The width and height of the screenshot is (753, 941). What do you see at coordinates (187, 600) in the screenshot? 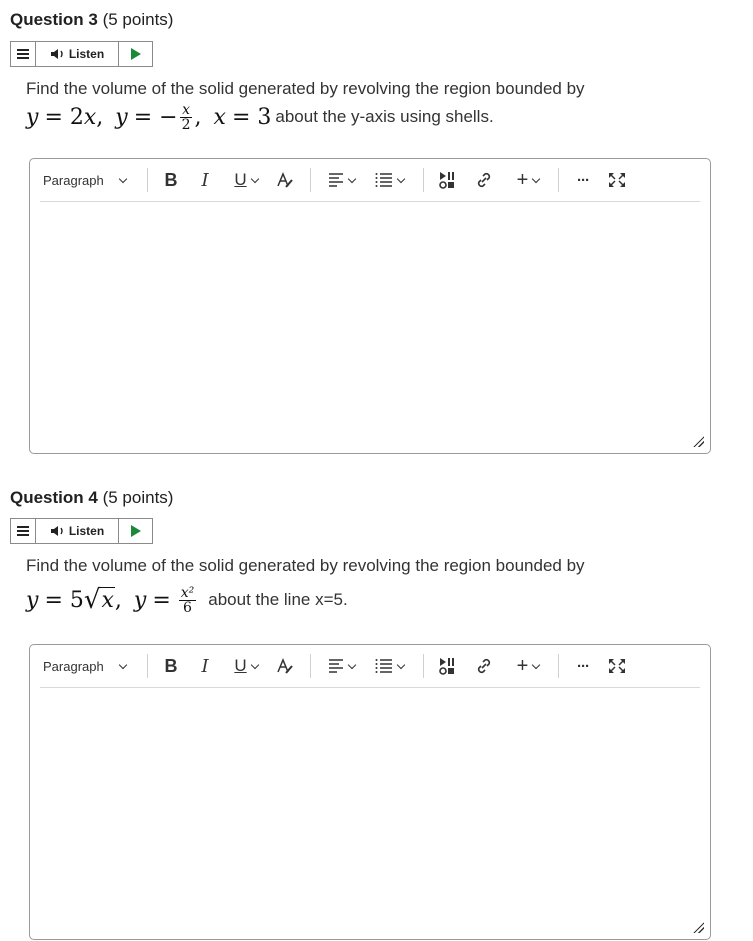
I see `question-math: y = 5 √ x, y = x² 6 about the line x=5.` at bounding box center [187, 600].